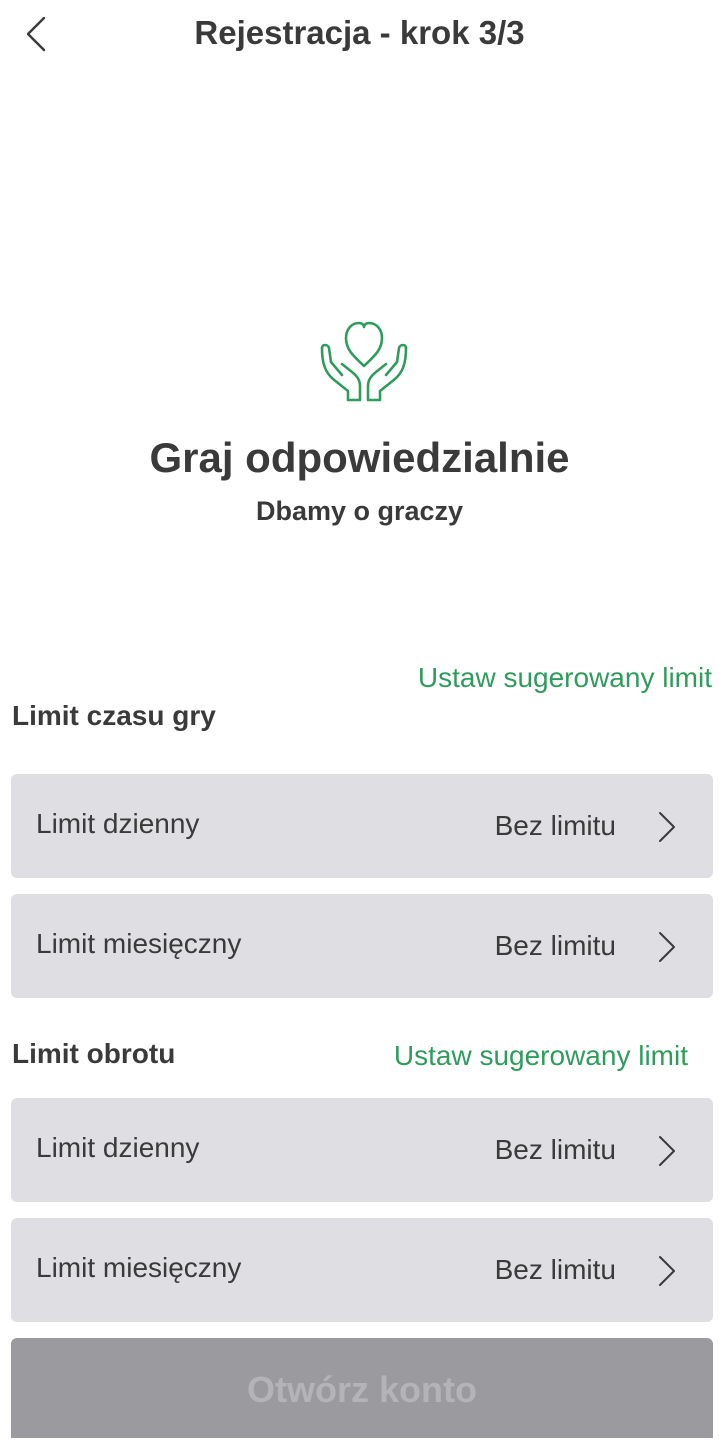  I want to click on hands-heart-icon, so click(364, 361).